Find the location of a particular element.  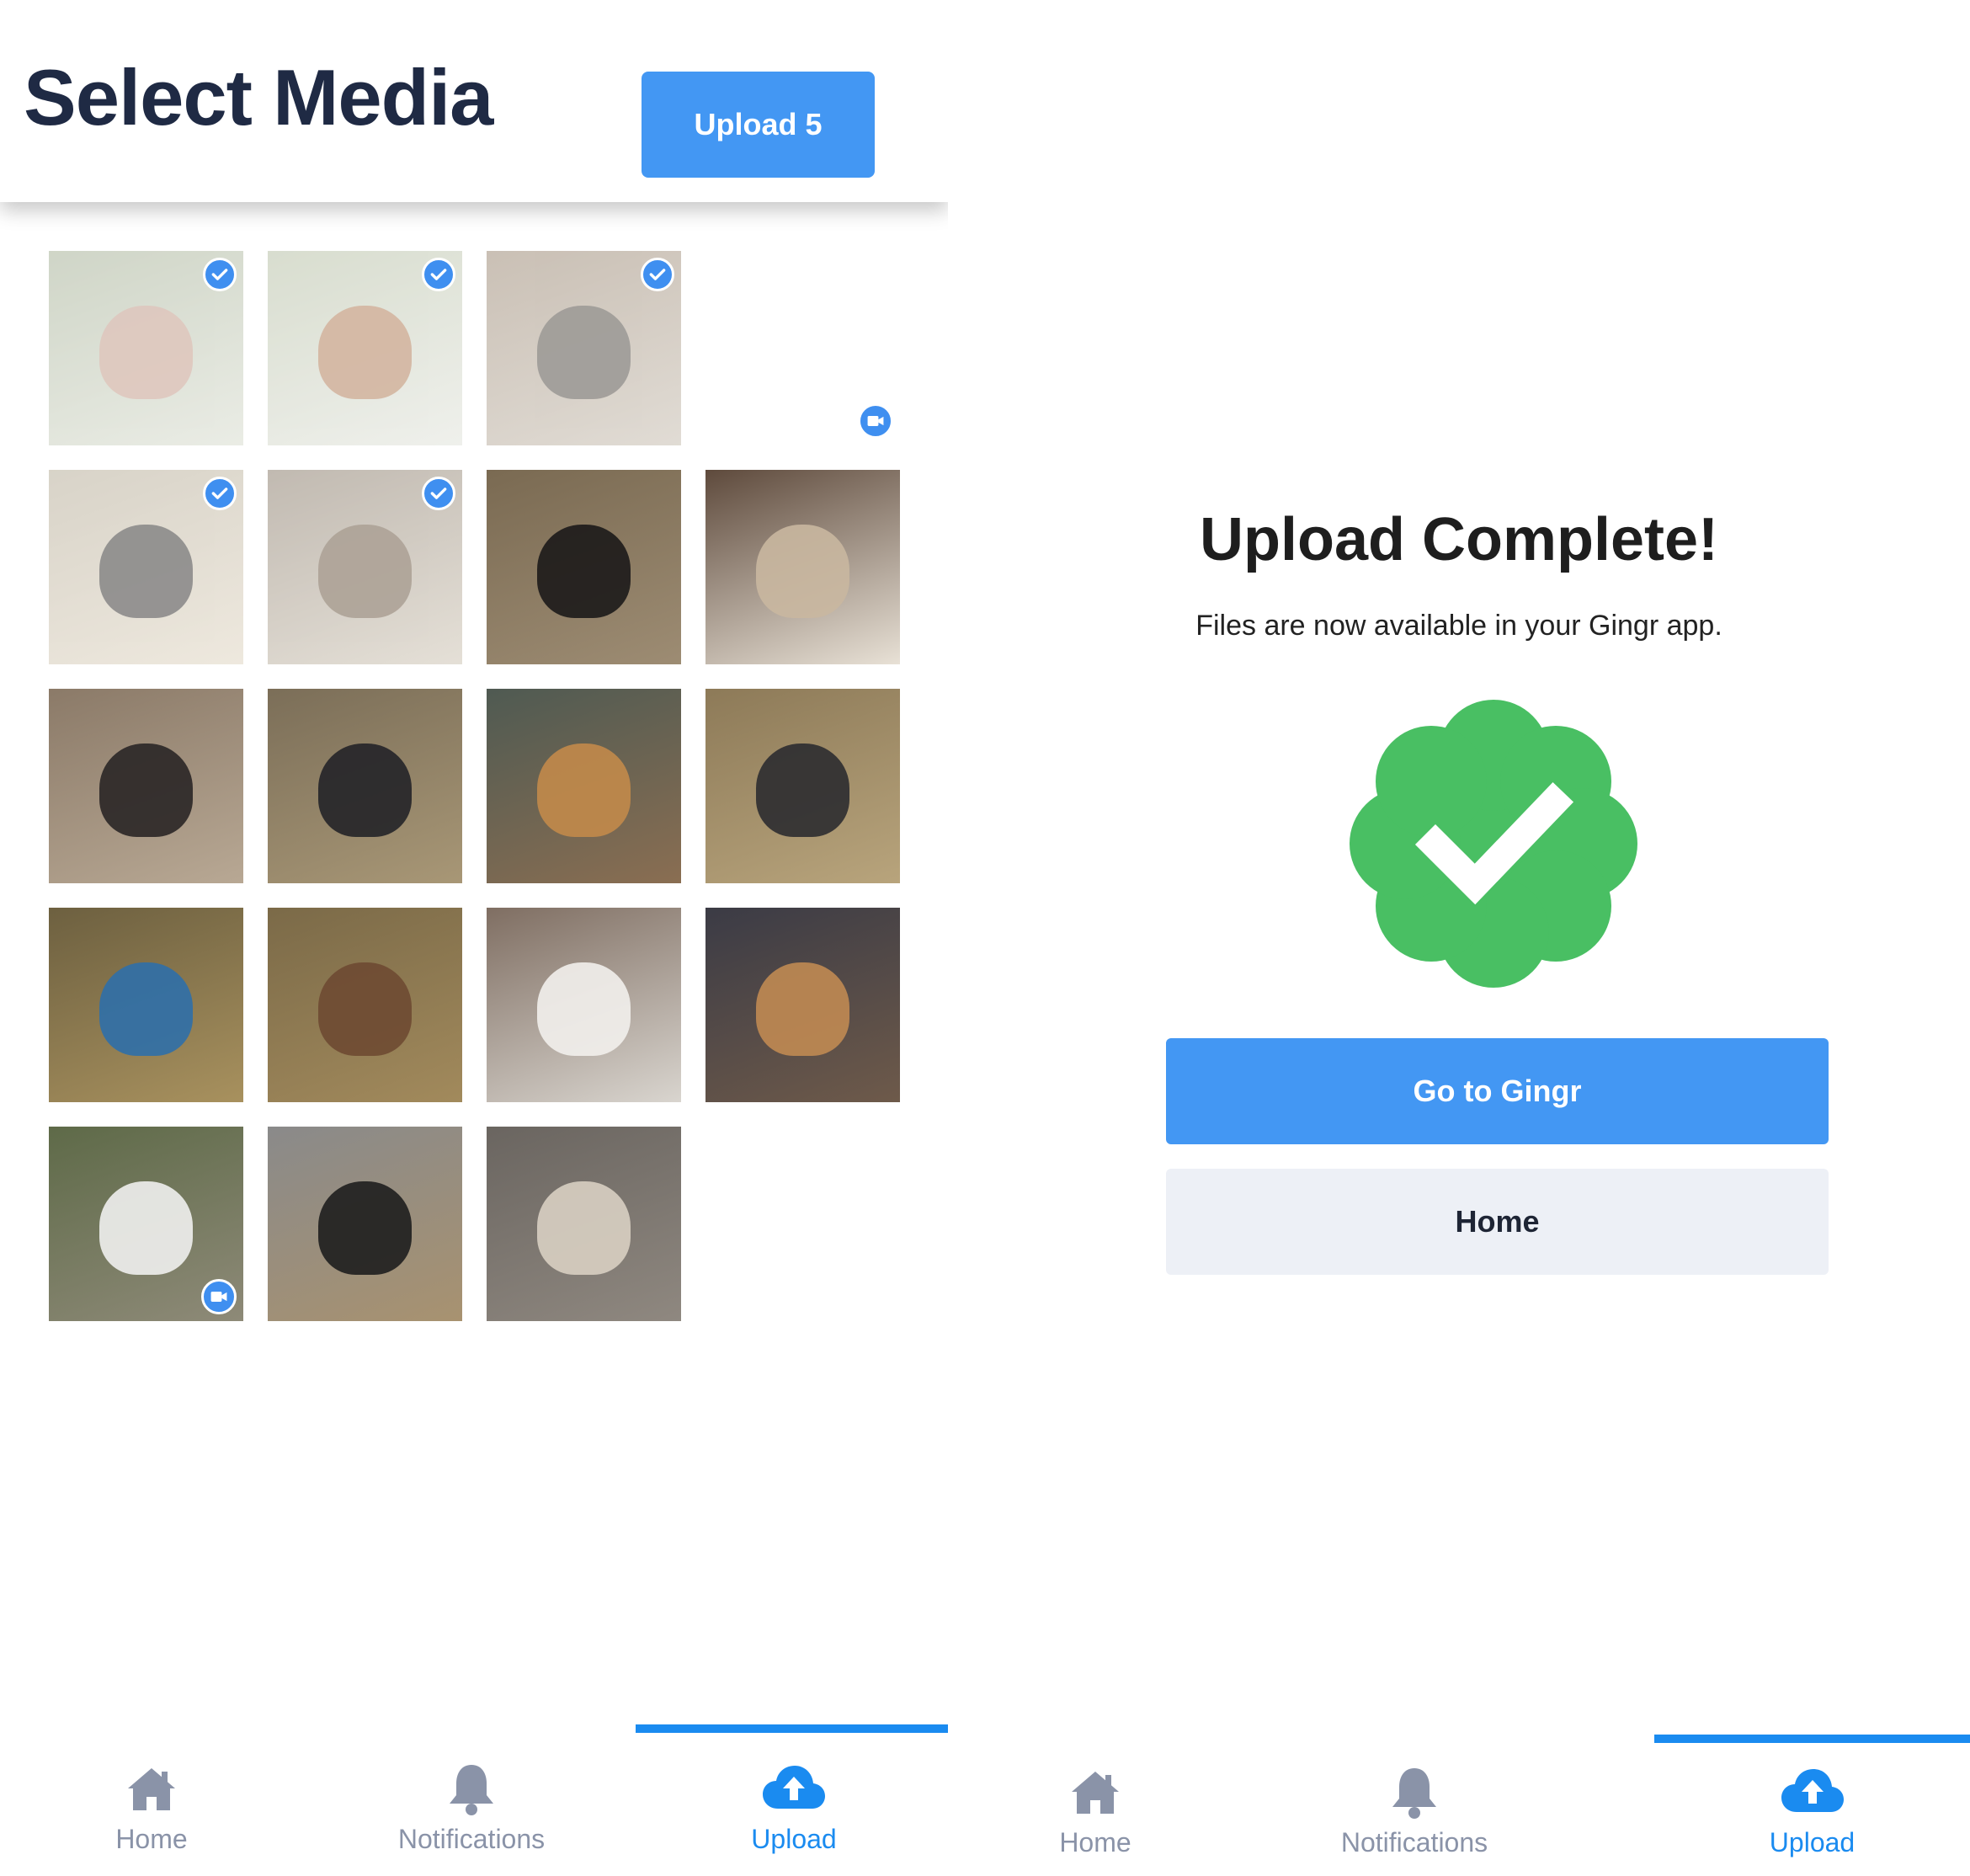

header: Select Media Upload 5 is located at coordinates (474, 101).